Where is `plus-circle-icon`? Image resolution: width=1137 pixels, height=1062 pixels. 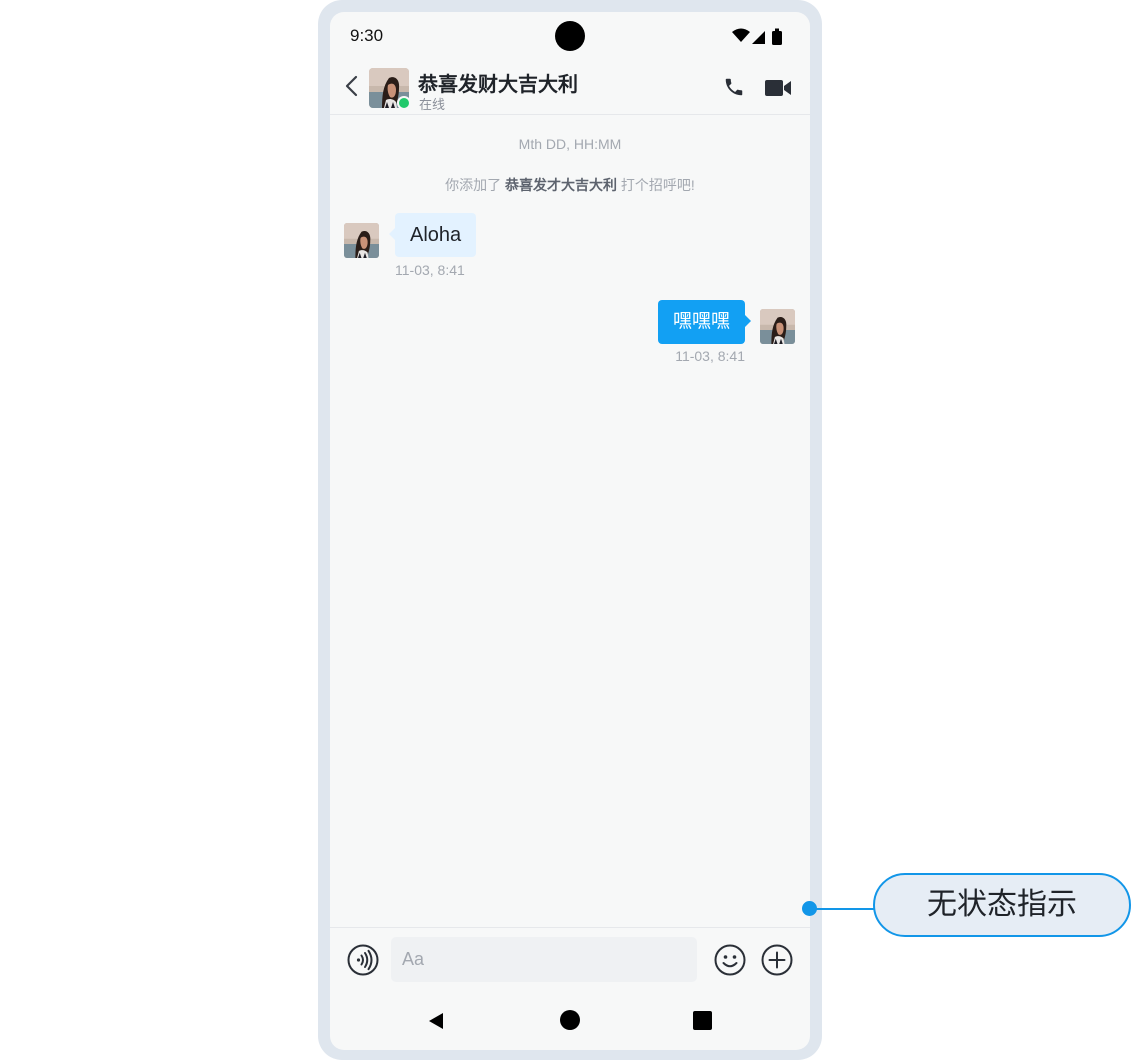
plus-circle-icon is located at coordinates (777, 960).